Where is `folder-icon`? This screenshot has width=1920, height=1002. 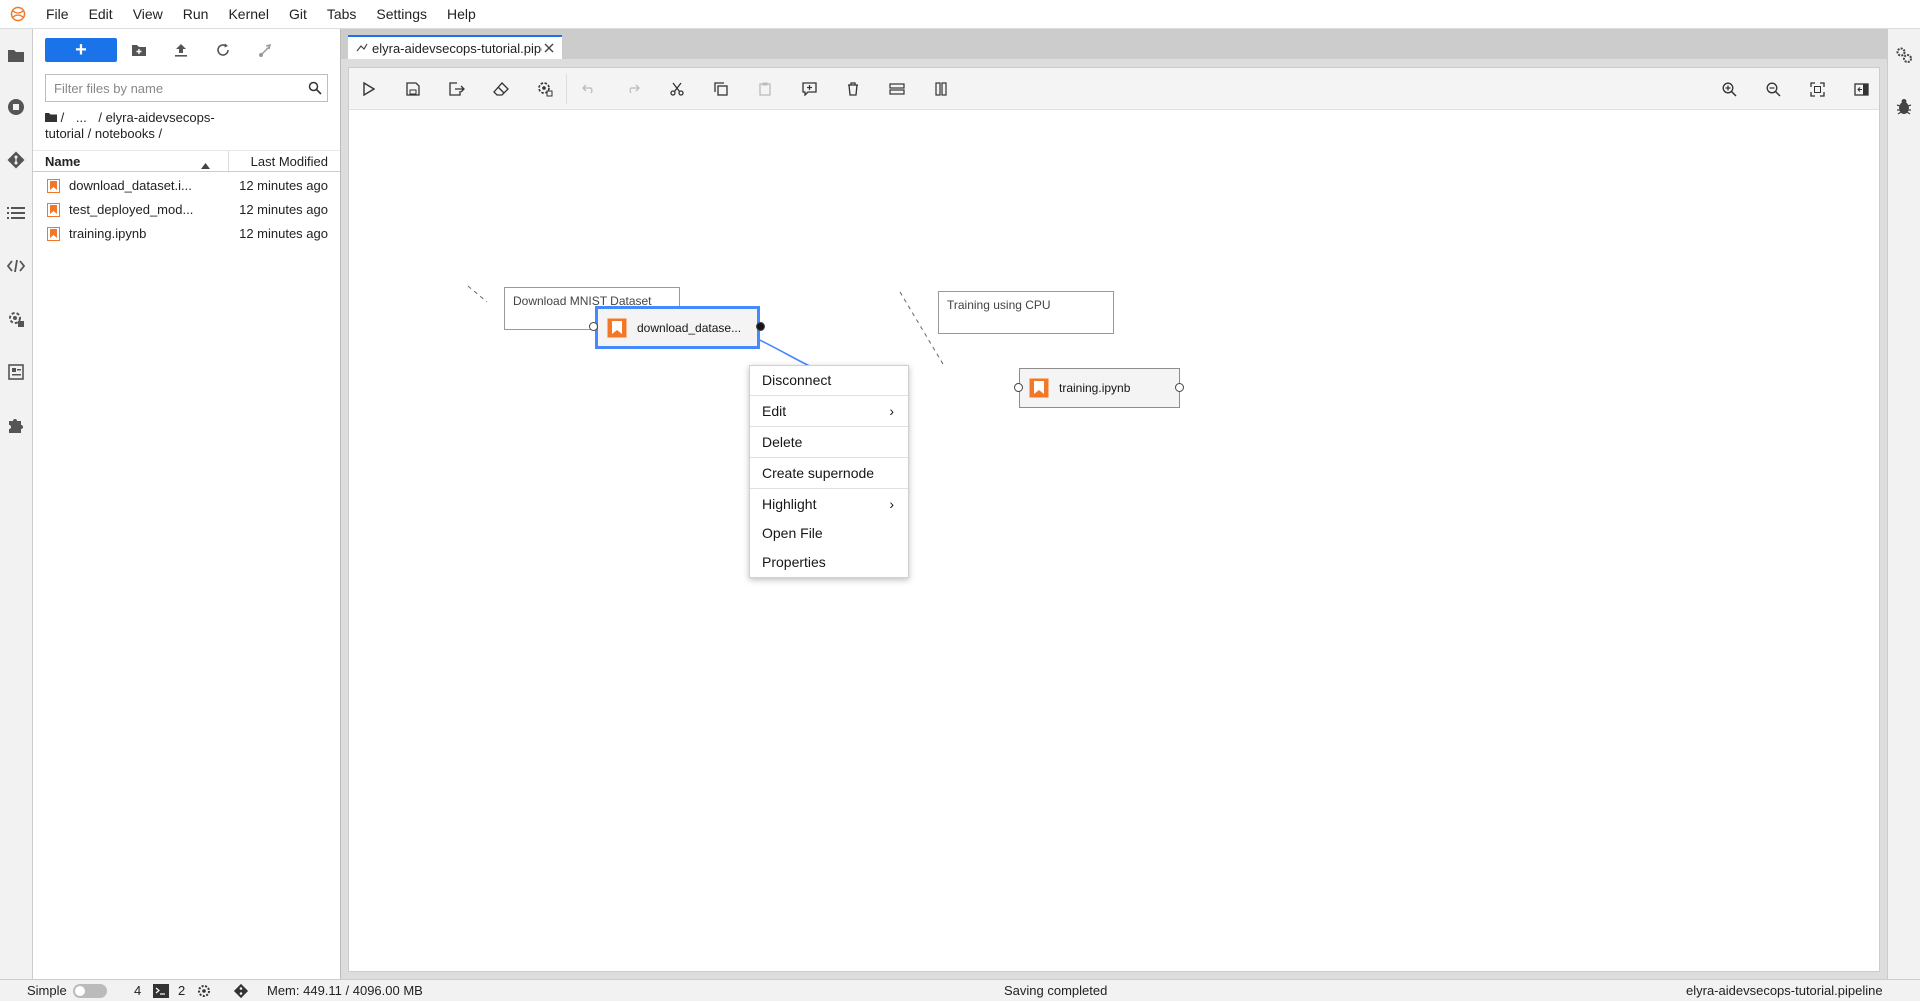
folder-icon is located at coordinates (16, 55).